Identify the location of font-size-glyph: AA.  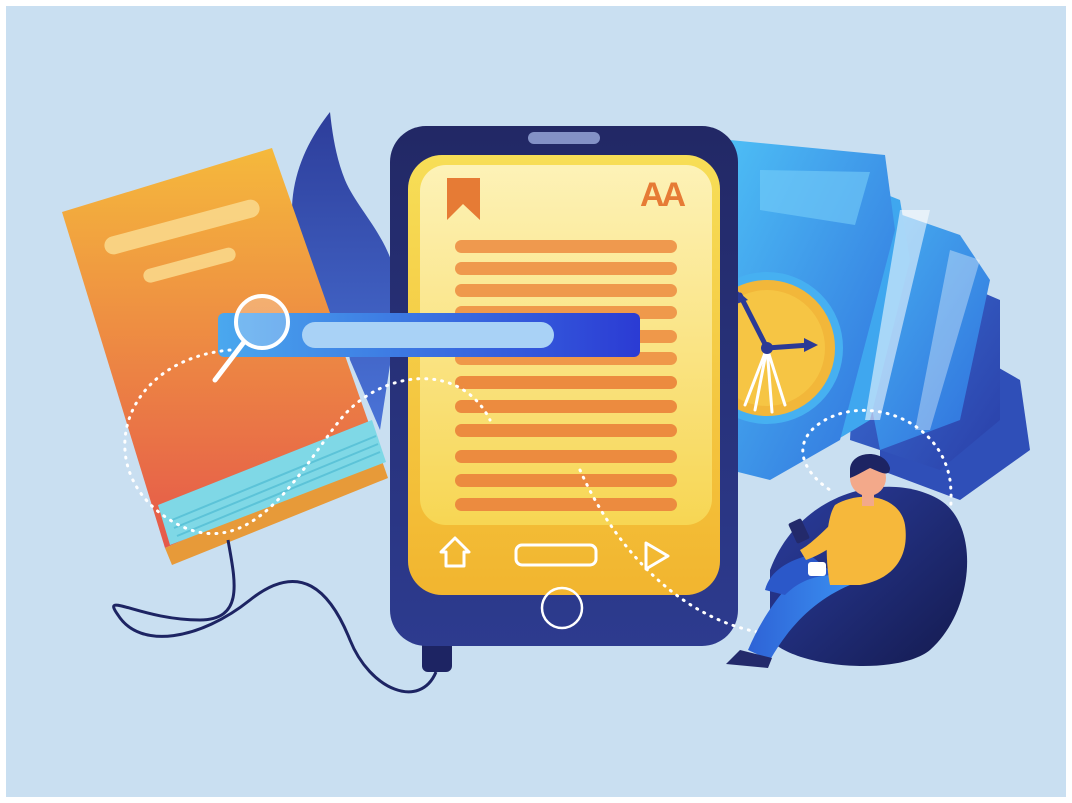
(663, 195).